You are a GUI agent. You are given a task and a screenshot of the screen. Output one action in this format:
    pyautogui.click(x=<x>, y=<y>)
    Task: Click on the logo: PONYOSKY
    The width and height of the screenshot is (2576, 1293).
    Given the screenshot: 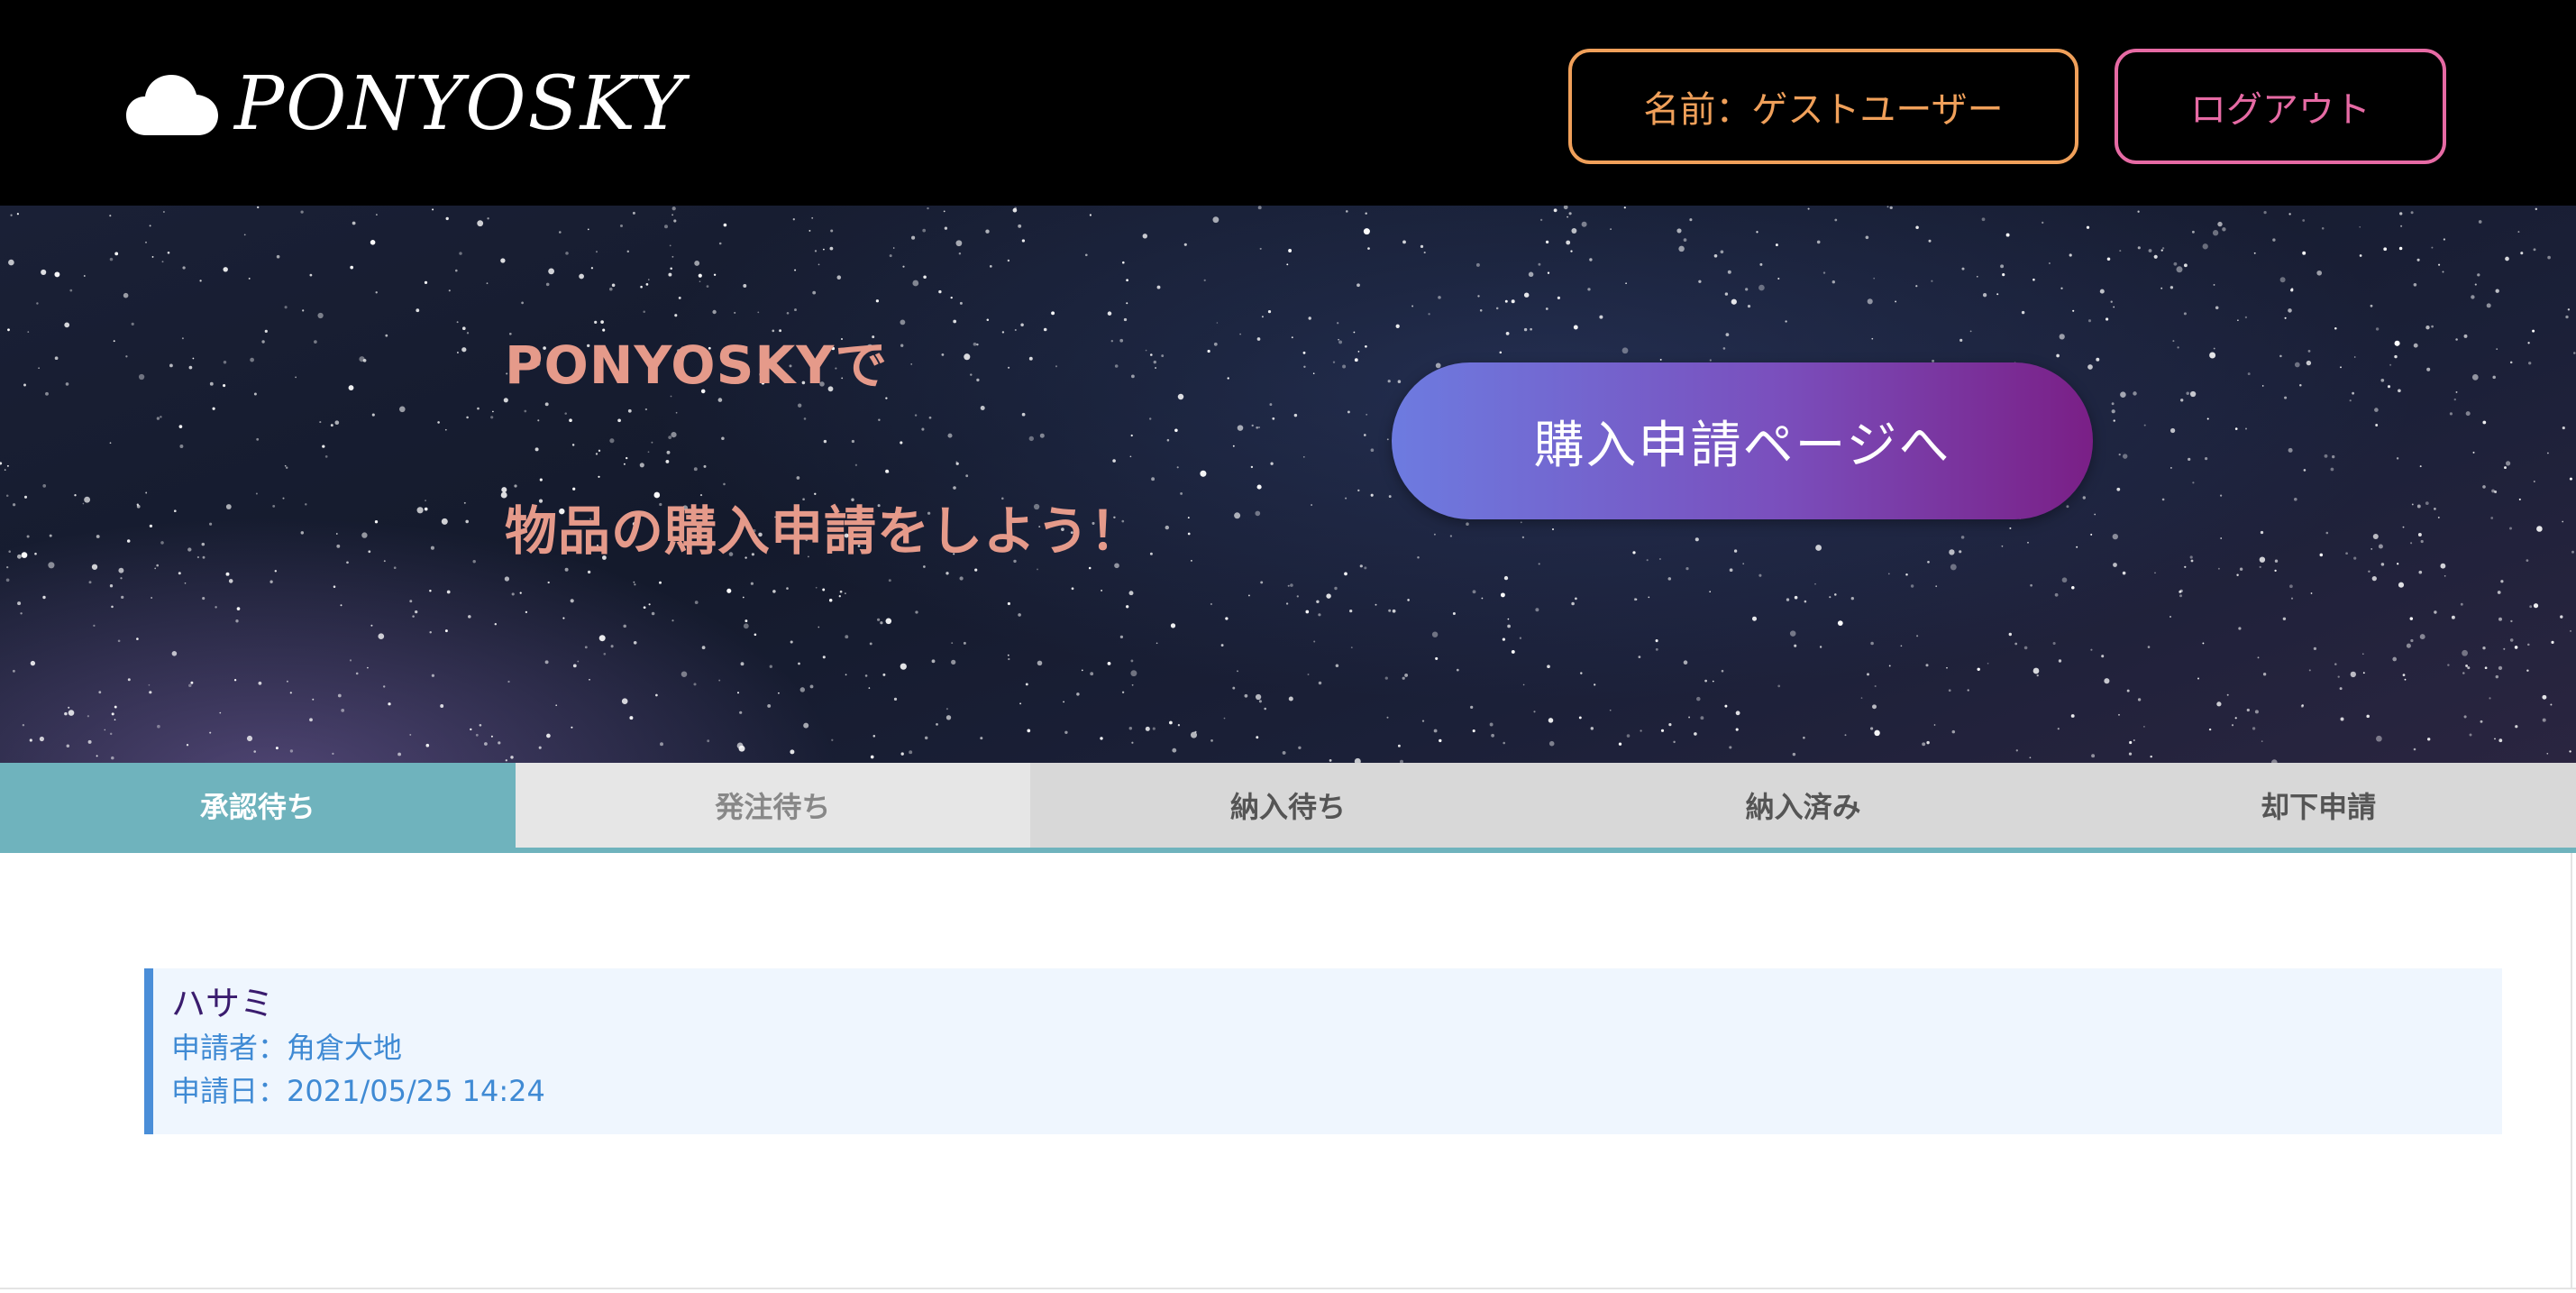 What is the action you would take?
    pyautogui.click(x=406, y=104)
    